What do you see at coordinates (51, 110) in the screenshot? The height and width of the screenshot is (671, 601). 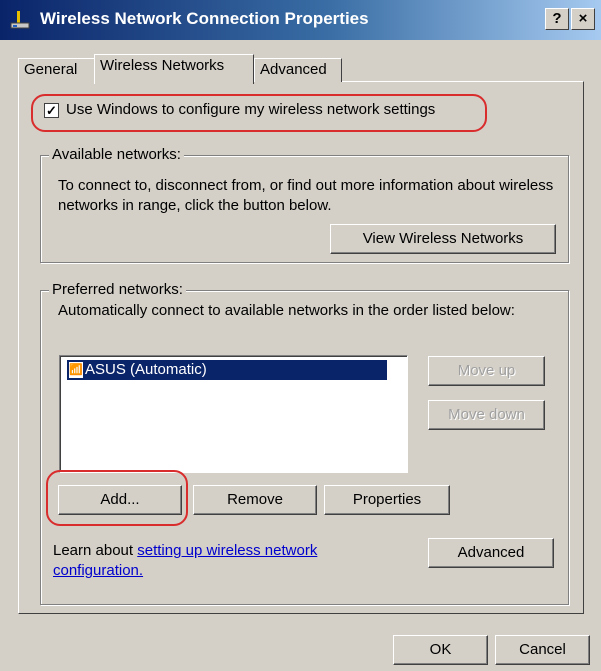 I see `use-windows-checkbox: ✓` at bounding box center [51, 110].